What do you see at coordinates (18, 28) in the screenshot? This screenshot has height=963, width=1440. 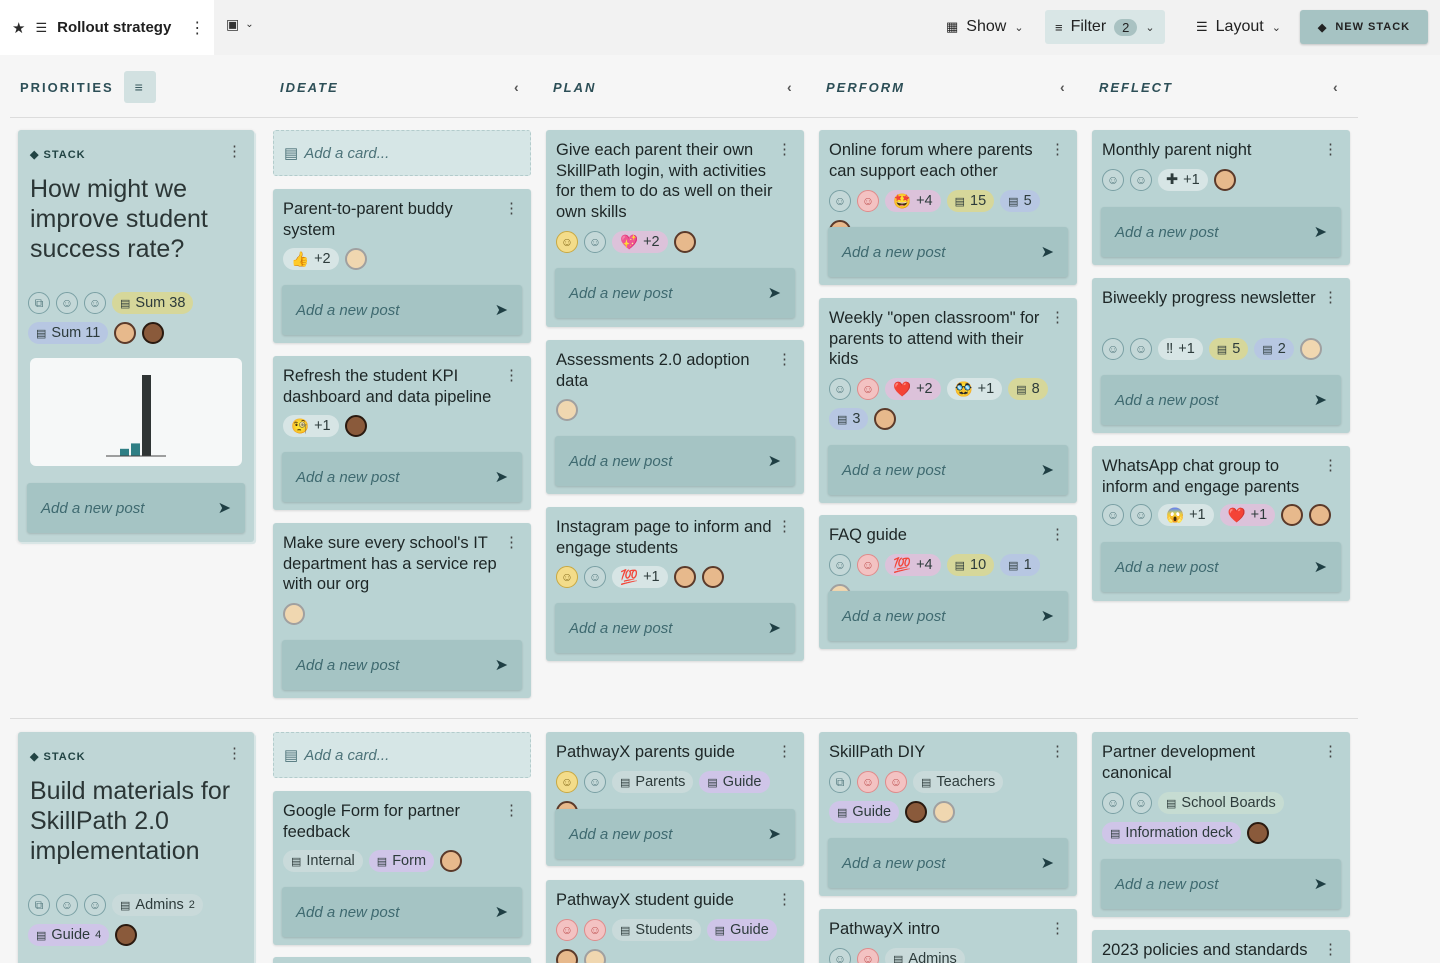 I see `star-icon: ★` at bounding box center [18, 28].